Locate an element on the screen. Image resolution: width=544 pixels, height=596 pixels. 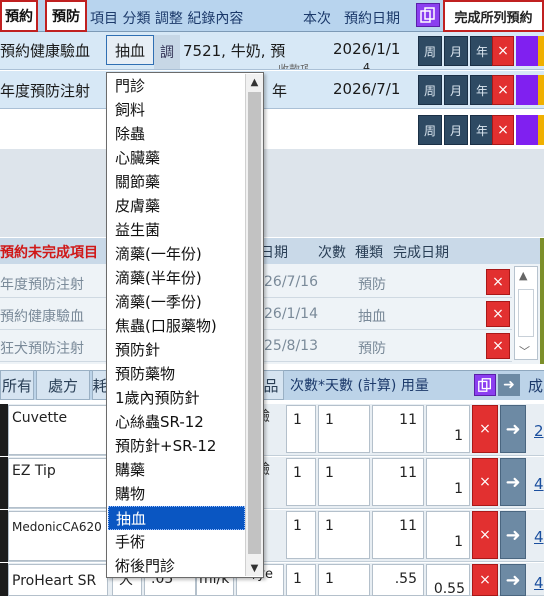
dropdown-option: 預防針+SR-12 is located at coordinates (176, 446).